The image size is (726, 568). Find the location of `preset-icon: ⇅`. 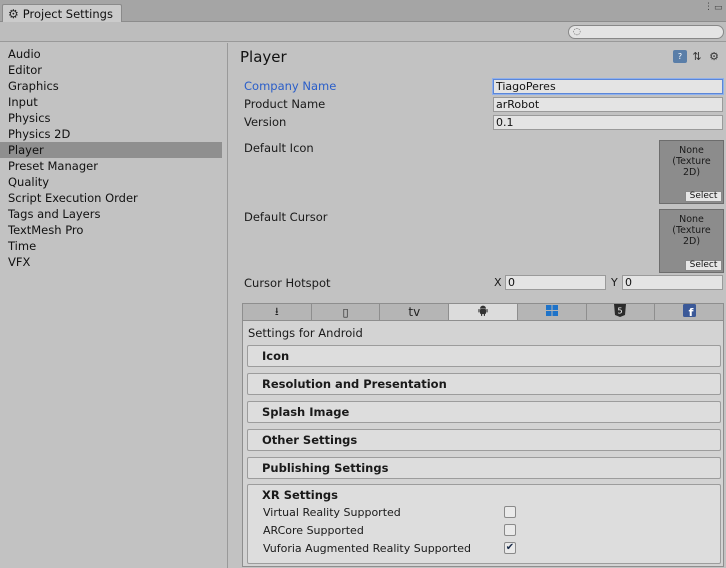

preset-icon: ⇅ is located at coordinates (697, 56).